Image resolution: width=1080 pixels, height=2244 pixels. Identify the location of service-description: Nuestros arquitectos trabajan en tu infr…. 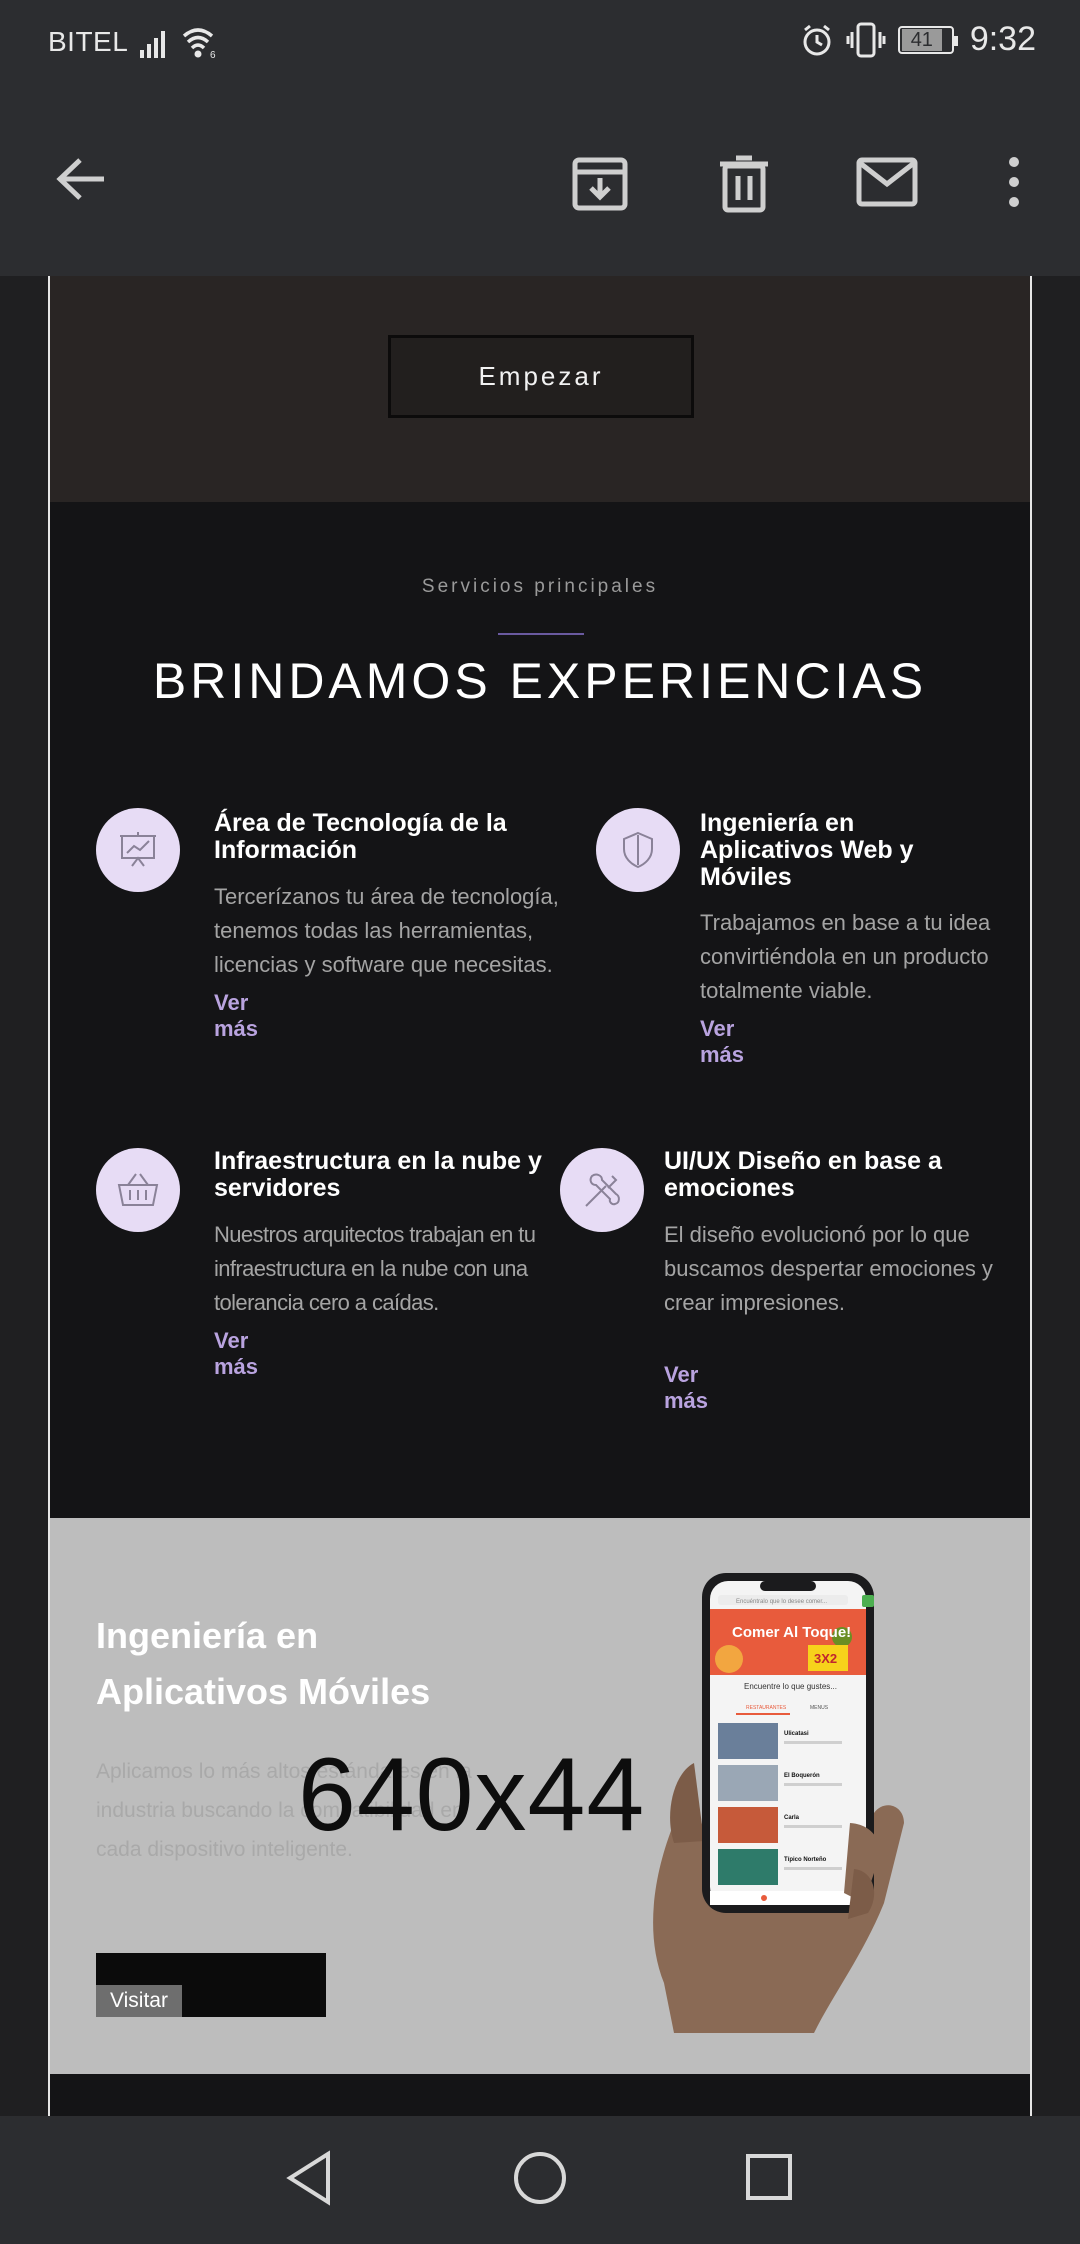
(375, 1268).